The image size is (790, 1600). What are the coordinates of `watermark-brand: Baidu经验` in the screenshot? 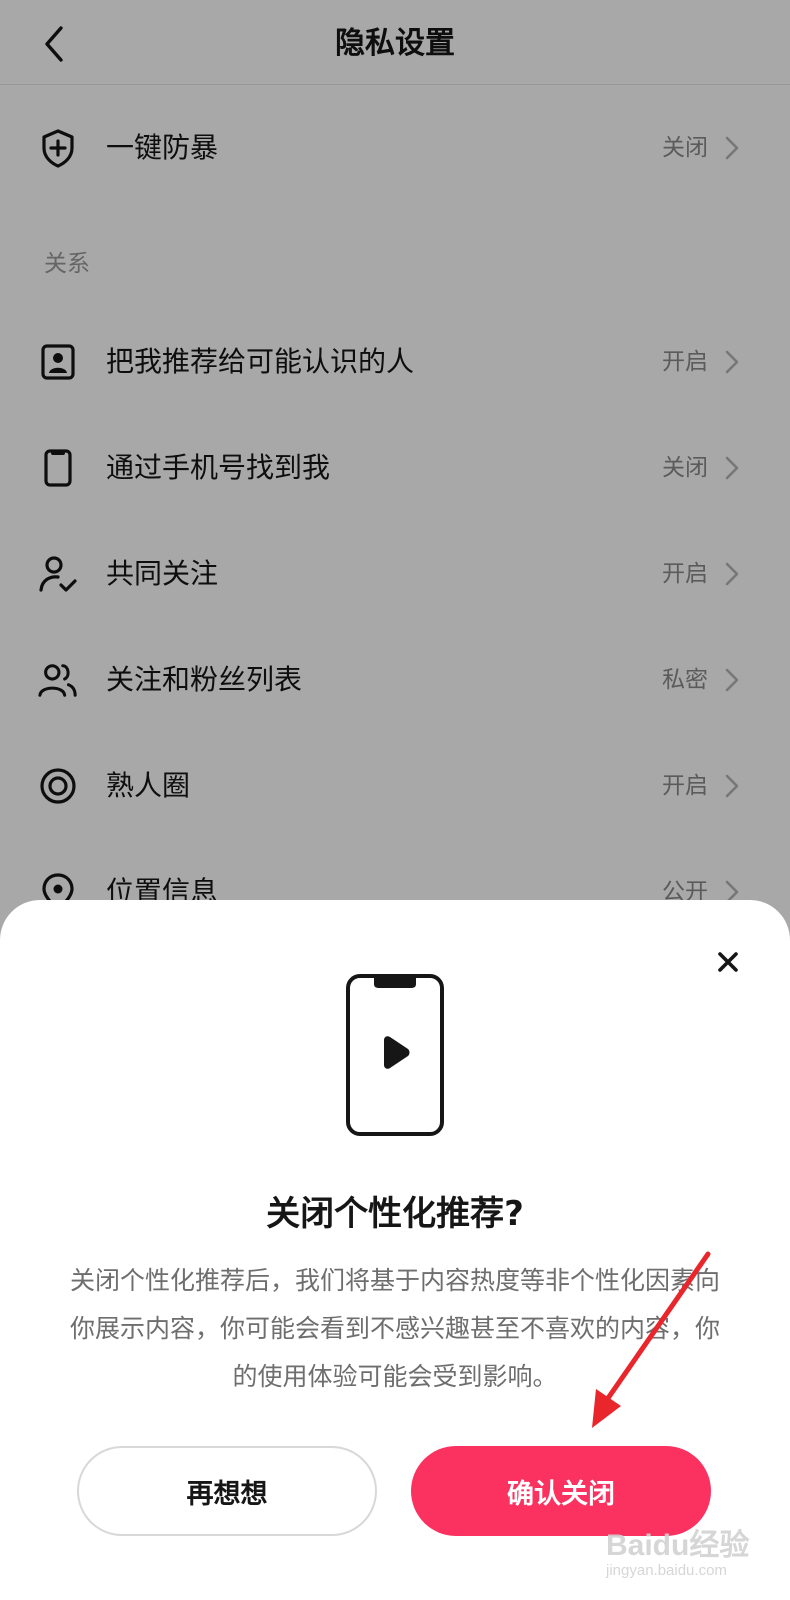 It's located at (678, 1545).